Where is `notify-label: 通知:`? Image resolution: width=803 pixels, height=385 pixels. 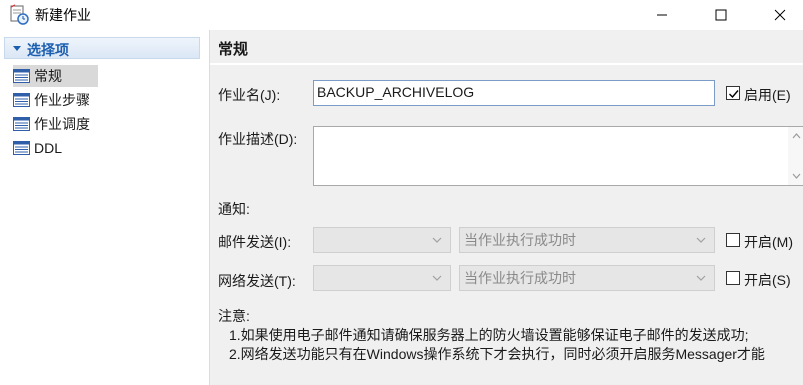 notify-label: 通知: is located at coordinates (234, 209).